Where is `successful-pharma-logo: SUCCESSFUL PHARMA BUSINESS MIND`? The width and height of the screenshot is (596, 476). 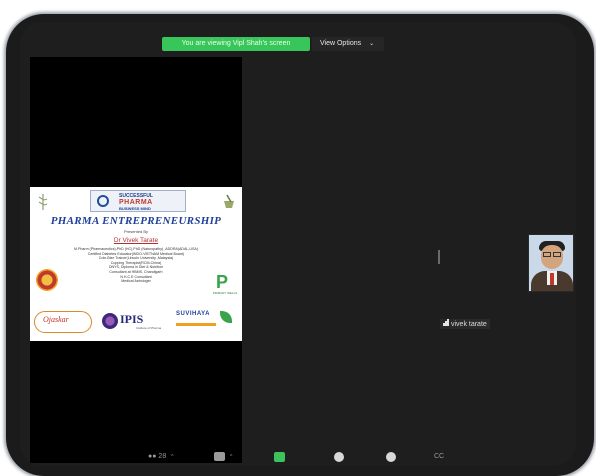
successful-pharma-logo: SUCCESSFUL PHARMA BUSINESS MIND is located at coordinates (138, 201).